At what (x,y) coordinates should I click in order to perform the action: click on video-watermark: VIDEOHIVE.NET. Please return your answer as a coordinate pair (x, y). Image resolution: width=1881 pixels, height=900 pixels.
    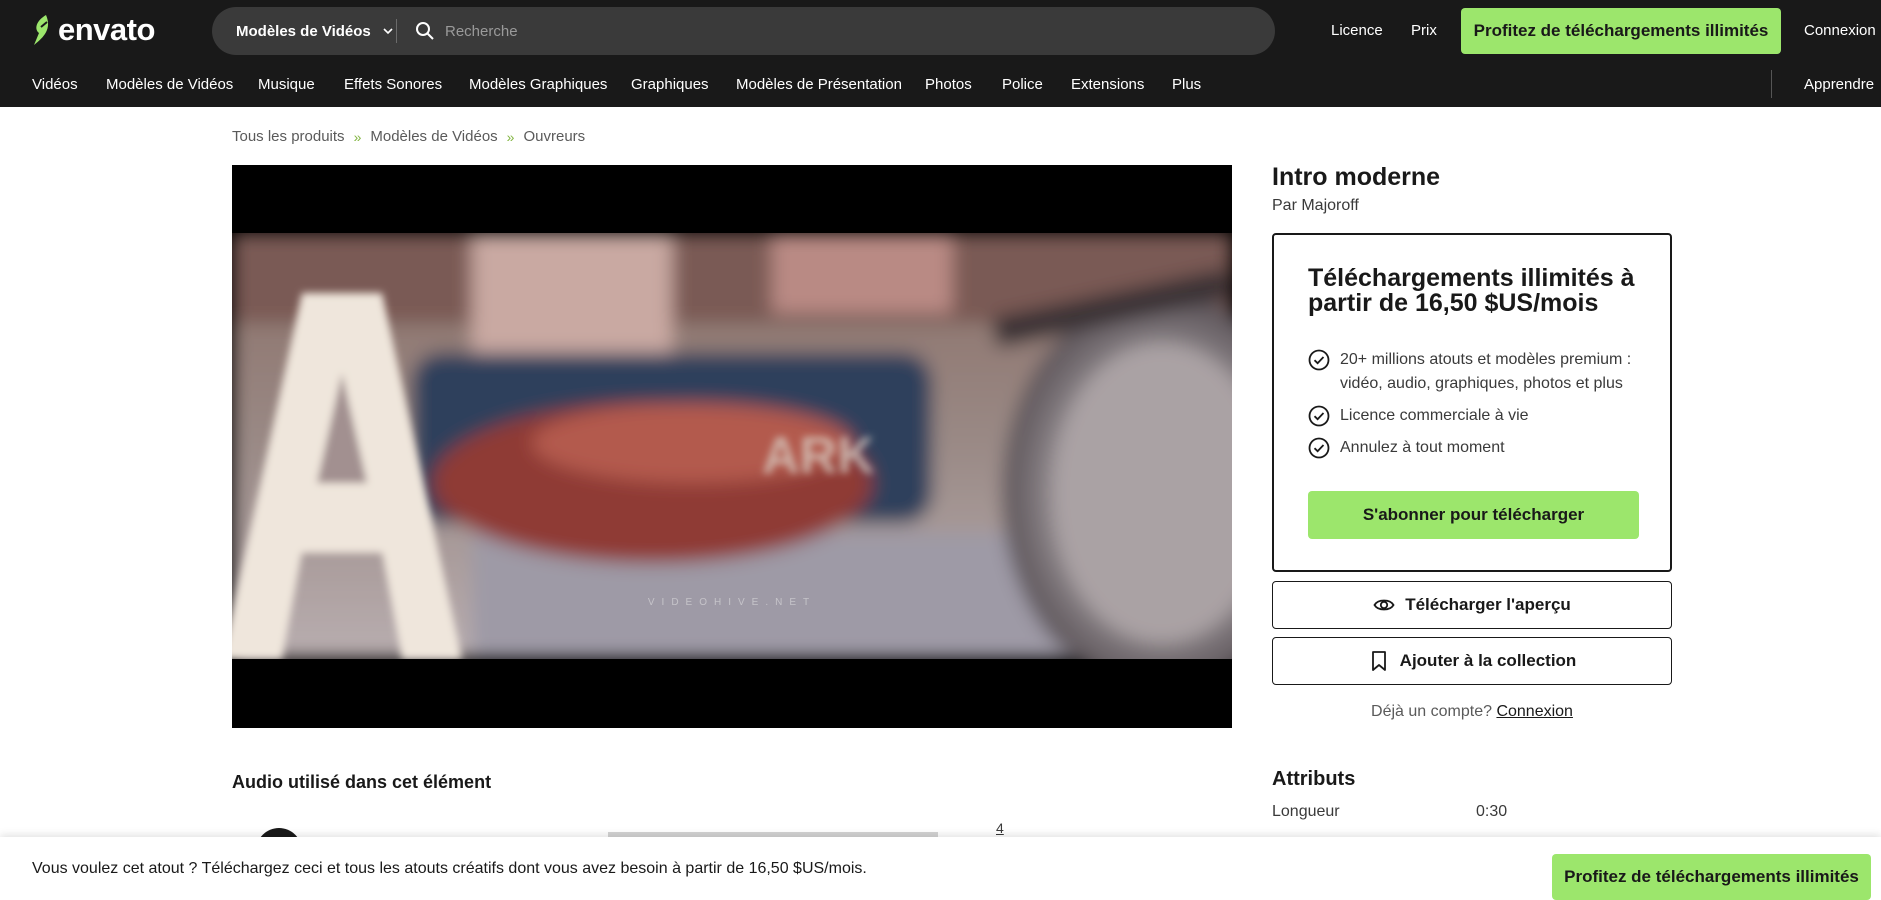
    Looking at the image, I should click on (732, 602).